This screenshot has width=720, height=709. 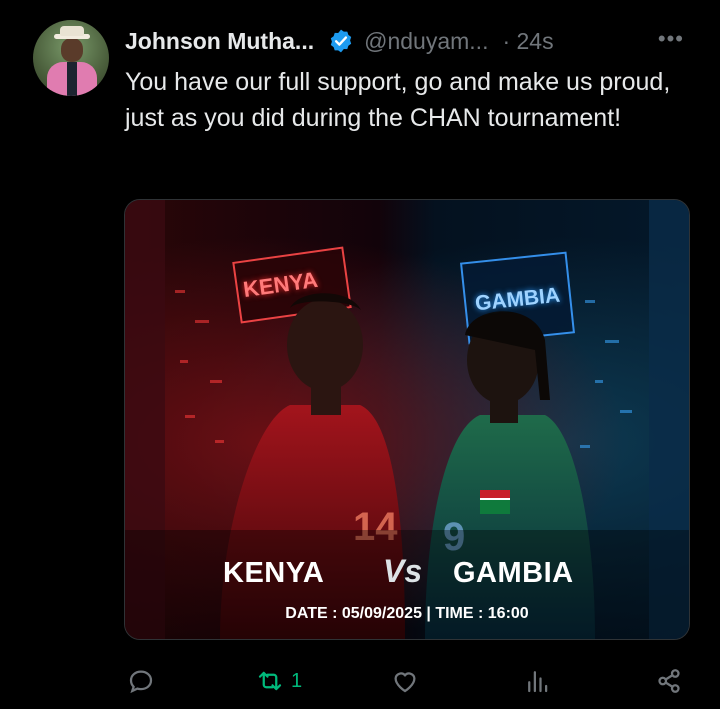 I want to click on avatar-hat, so click(x=72, y=31).